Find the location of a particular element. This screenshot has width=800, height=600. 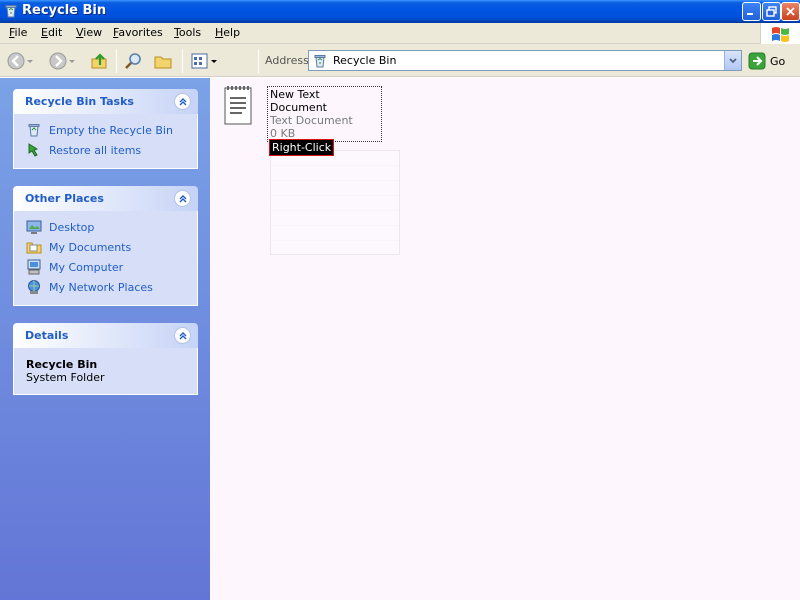

menu-edit: Edit is located at coordinates (51, 32).